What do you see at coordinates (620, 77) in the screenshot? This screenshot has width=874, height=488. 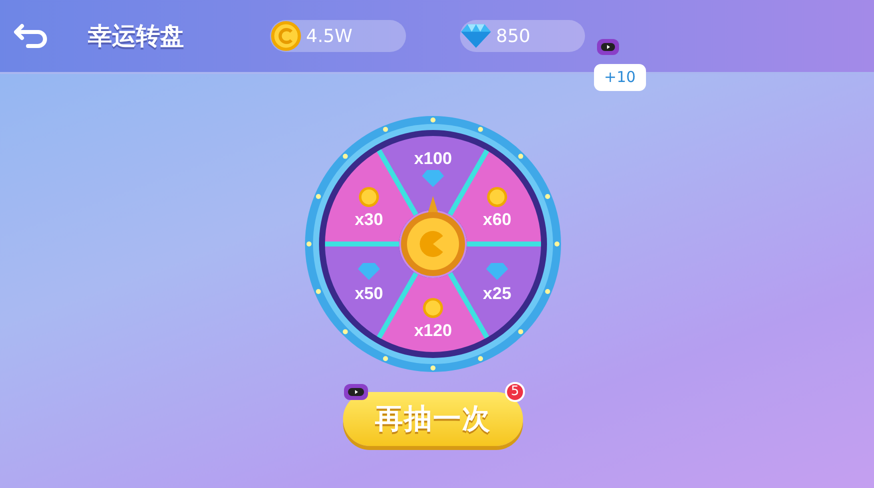 I see `reward-tooltip: +10` at bounding box center [620, 77].